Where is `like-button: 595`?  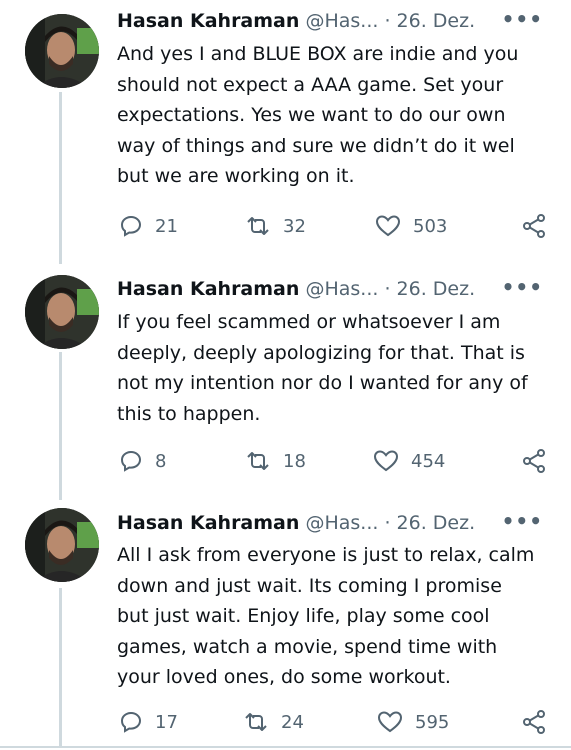 like-button: 595 is located at coordinates (413, 722).